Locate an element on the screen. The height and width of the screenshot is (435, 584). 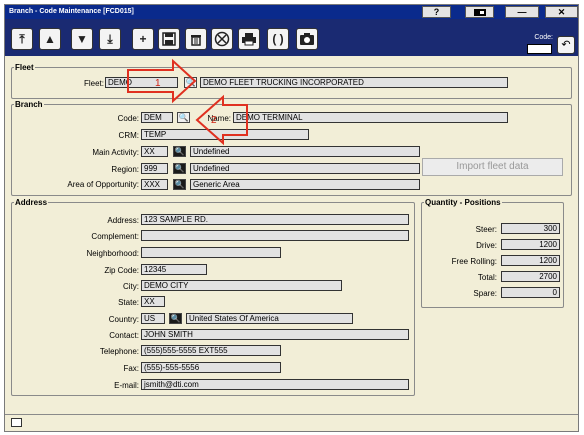
annotation-overlay: 1 2 is located at coordinates (187, 102).